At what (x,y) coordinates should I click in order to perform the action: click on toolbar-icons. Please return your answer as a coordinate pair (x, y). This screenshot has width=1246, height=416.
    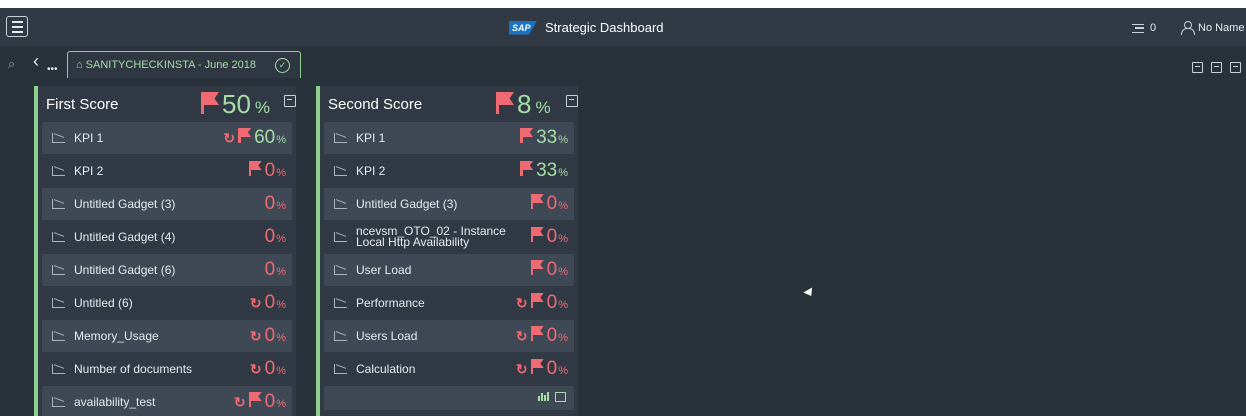
    Looking at the image, I should click on (1216, 67).